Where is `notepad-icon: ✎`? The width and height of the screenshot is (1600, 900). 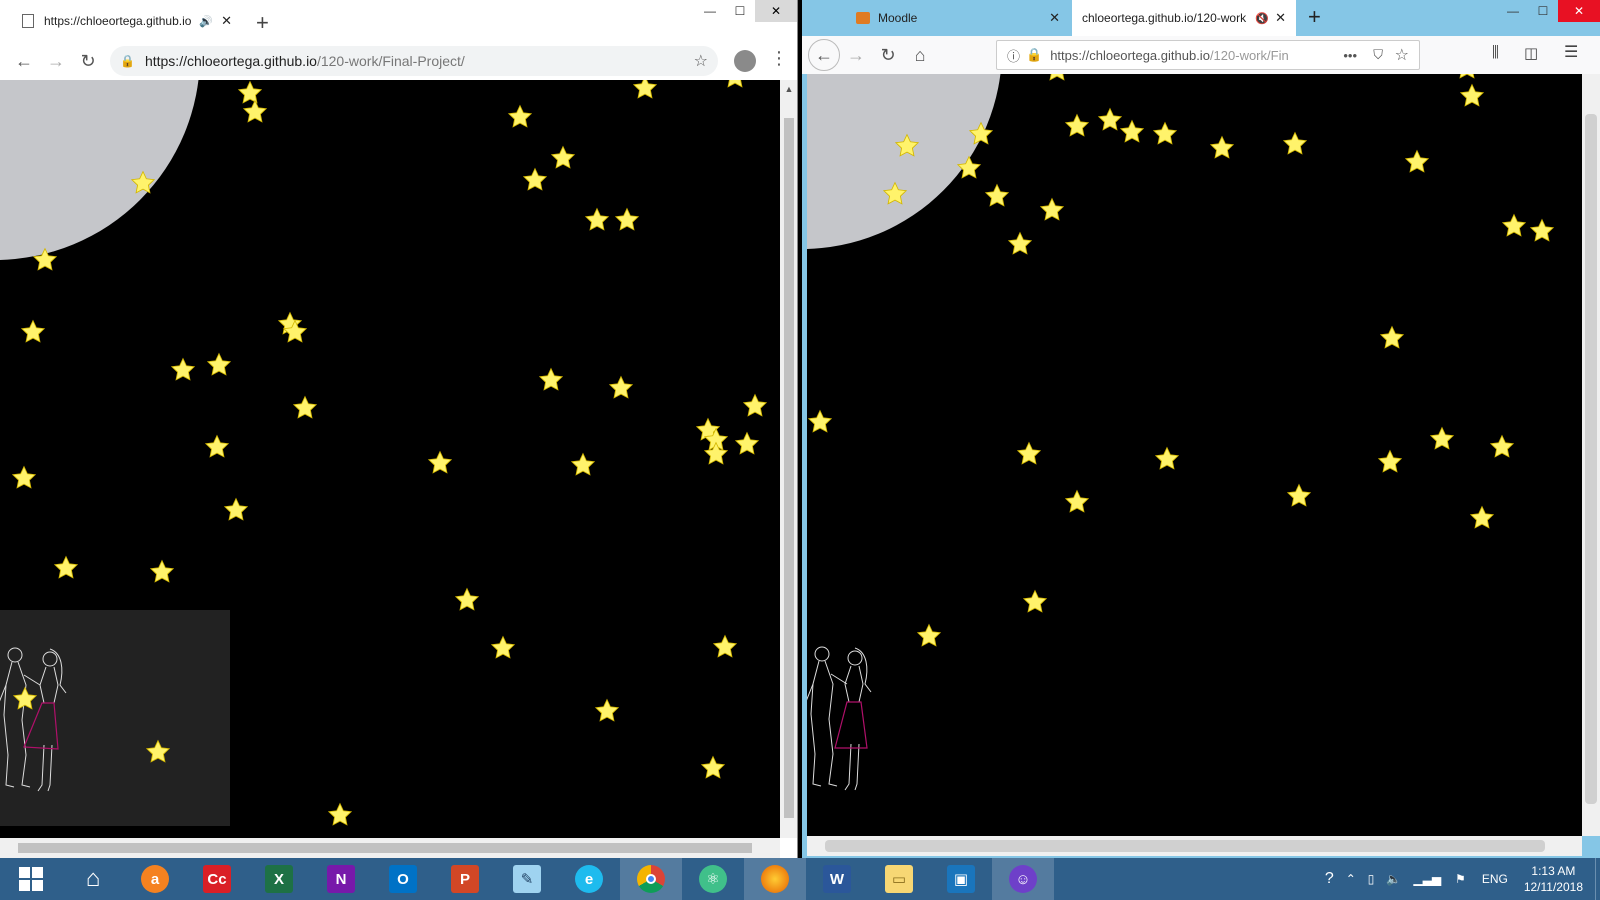 notepad-icon: ✎ is located at coordinates (527, 879).